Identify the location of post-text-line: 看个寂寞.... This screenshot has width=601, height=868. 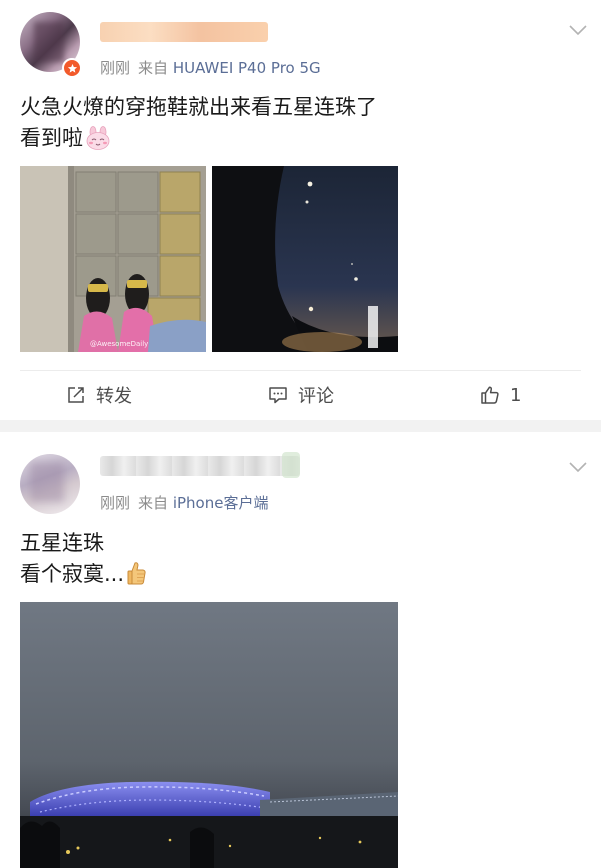
(84, 574).